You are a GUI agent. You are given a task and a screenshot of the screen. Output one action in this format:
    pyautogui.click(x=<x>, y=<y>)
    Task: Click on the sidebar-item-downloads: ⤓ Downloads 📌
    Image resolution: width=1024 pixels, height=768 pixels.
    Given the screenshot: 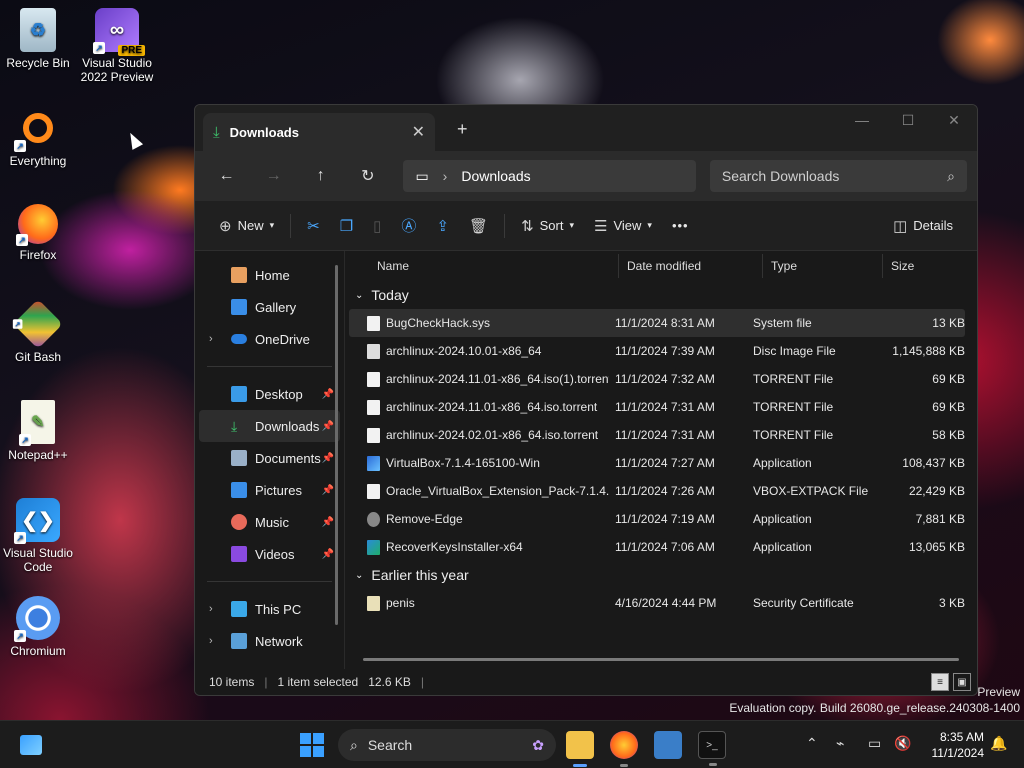 What is the action you would take?
    pyautogui.click(x=269, y=426)
    